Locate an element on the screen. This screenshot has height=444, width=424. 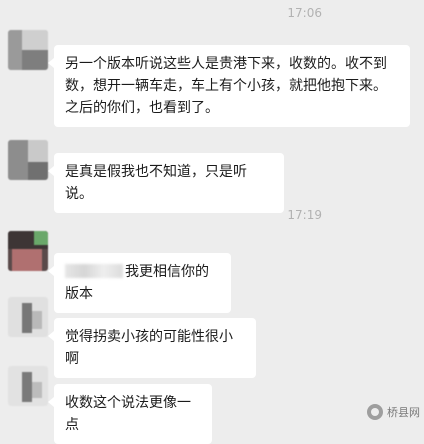
message-bubble: 收数这个说法更像一点 is located at coordinates (130, 414).